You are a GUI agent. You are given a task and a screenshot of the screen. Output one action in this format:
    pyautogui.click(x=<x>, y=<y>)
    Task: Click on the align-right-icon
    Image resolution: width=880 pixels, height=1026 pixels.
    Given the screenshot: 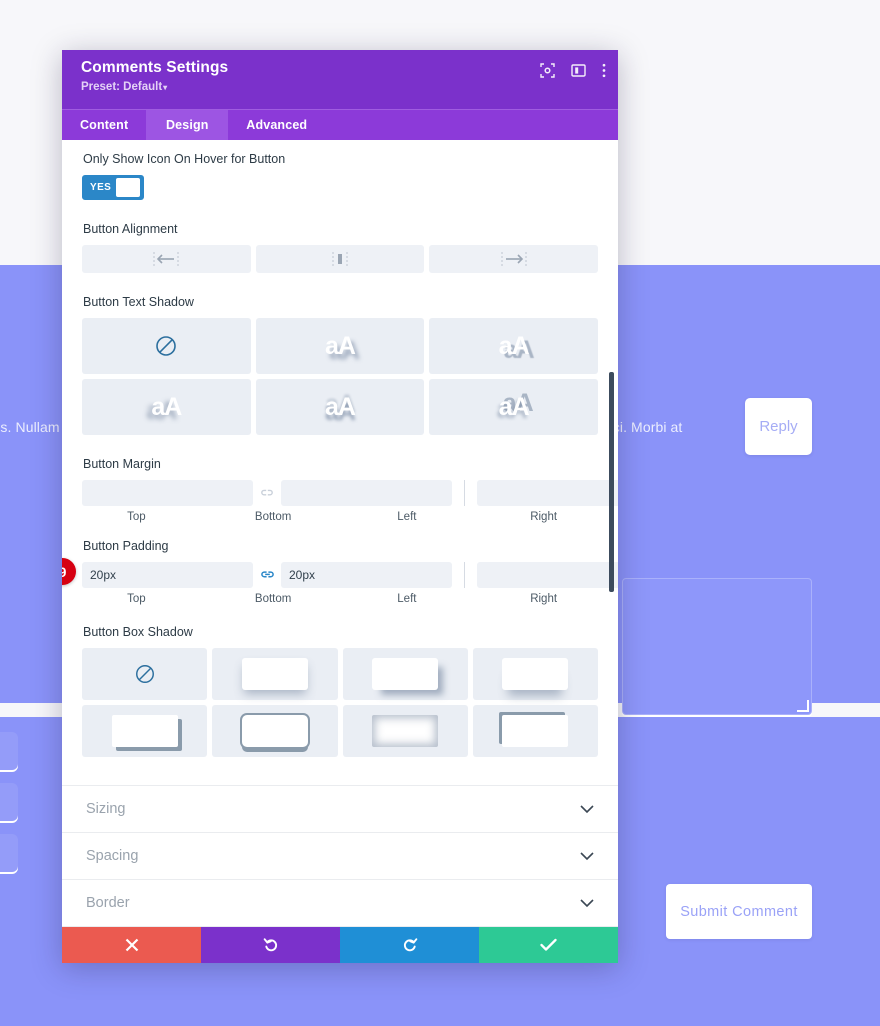 What is the action you would take?
    pyautogui.click(x=514, y=259)
    